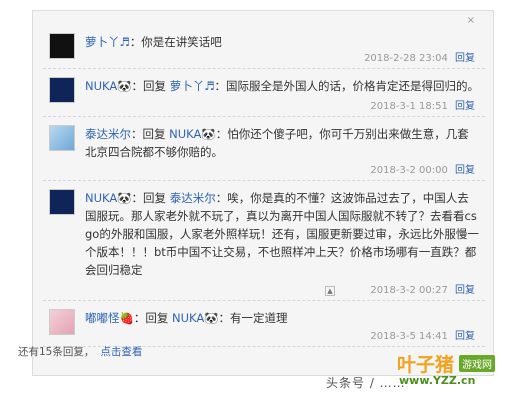 The height and width of the screenshot is (400, 523). Describe the element at coordinates (477, 363) in the screenshot. I see `logo-badge: 游戏网` at that location.